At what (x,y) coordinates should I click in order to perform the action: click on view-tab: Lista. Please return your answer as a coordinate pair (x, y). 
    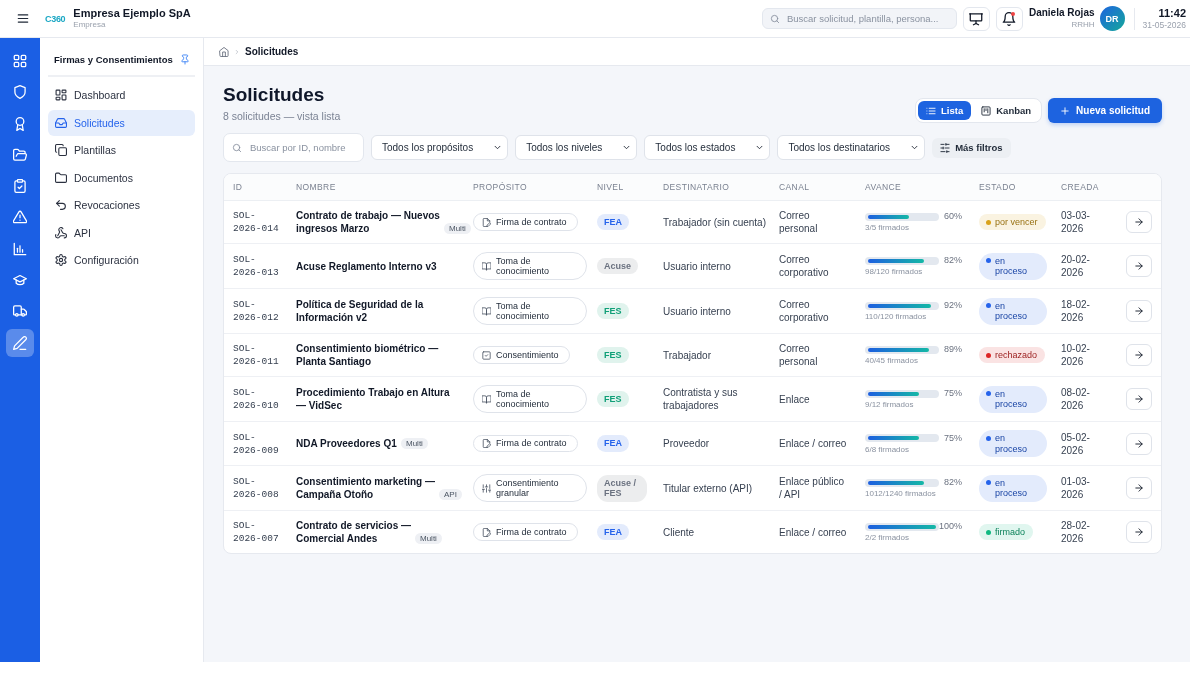
    Looking at the image, I should click on (945, 110).